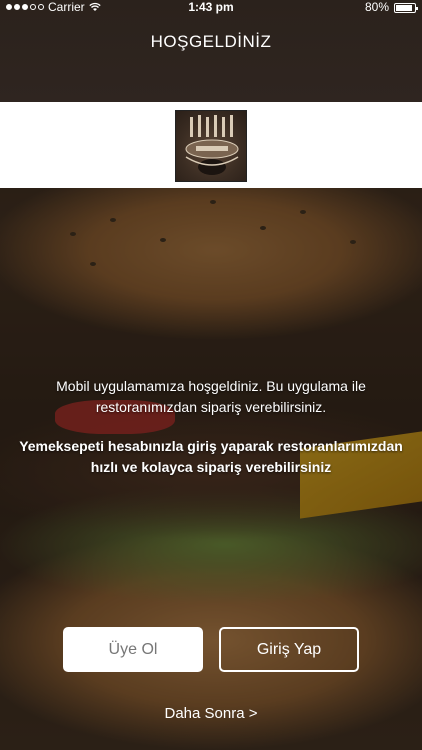  I want to click on login-button: Giriş Yap, so click(289, 649).